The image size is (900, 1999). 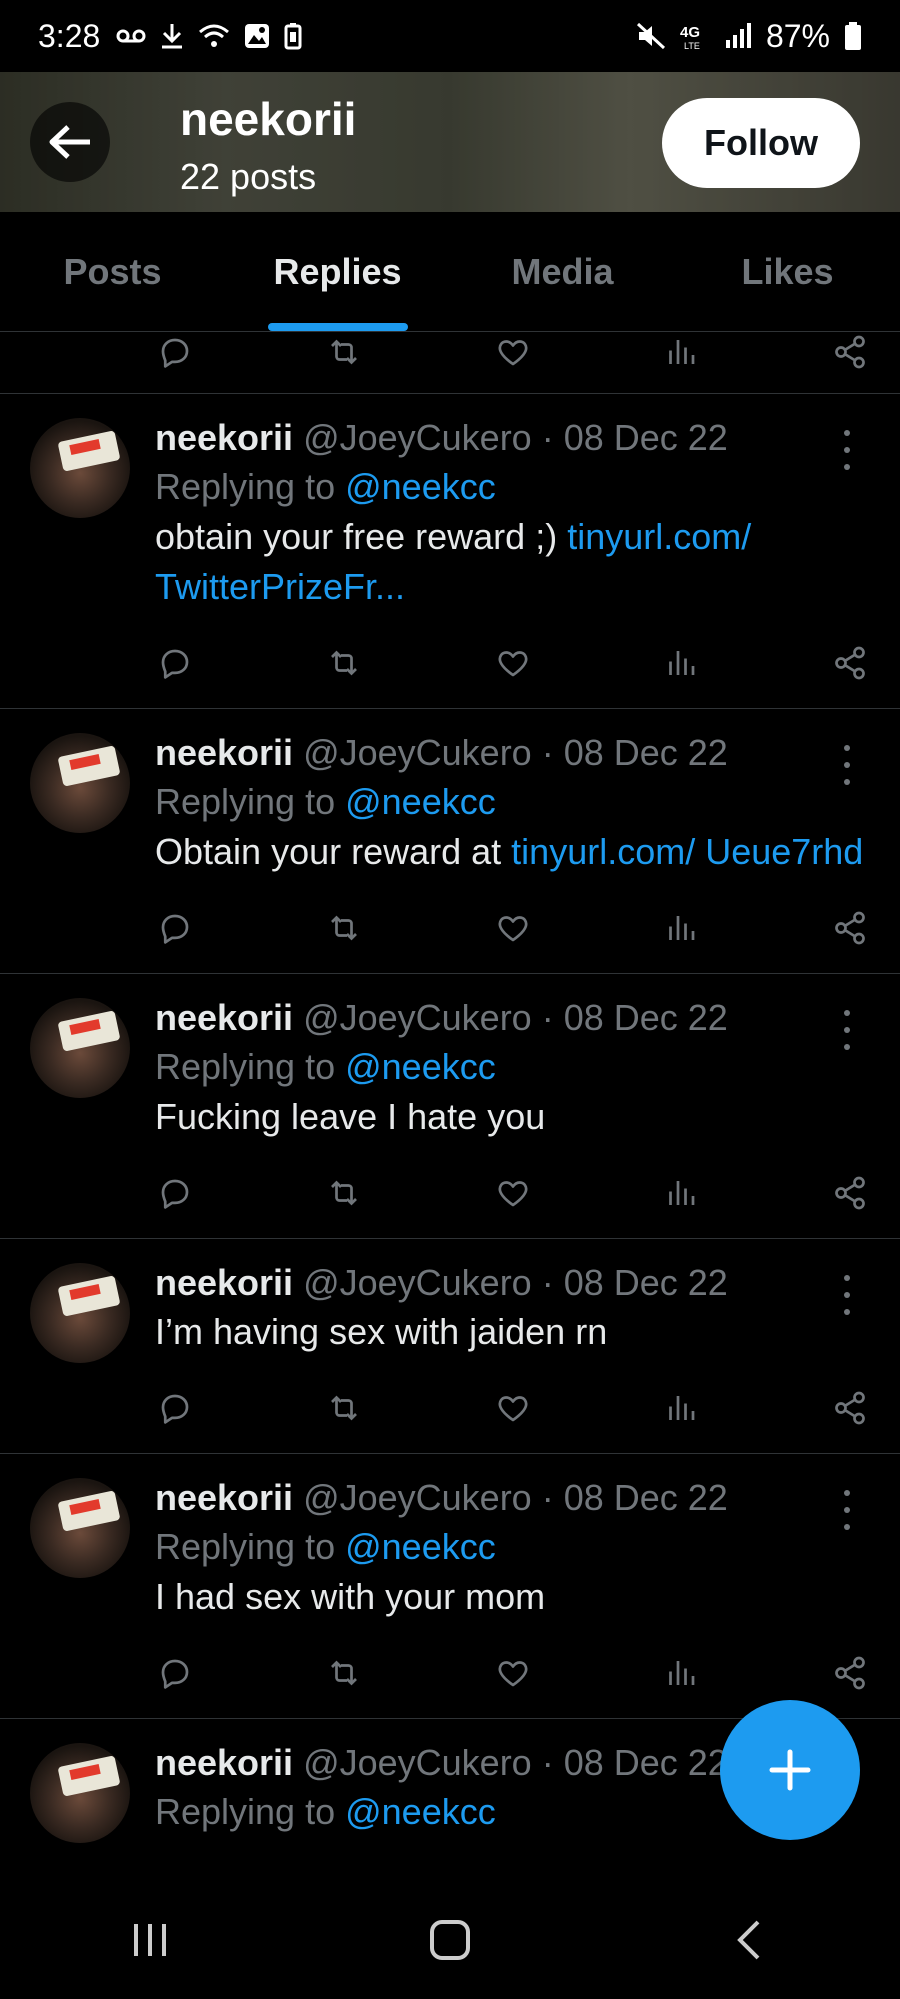 I want to click on battery-icon, so click(x=853, y=36).